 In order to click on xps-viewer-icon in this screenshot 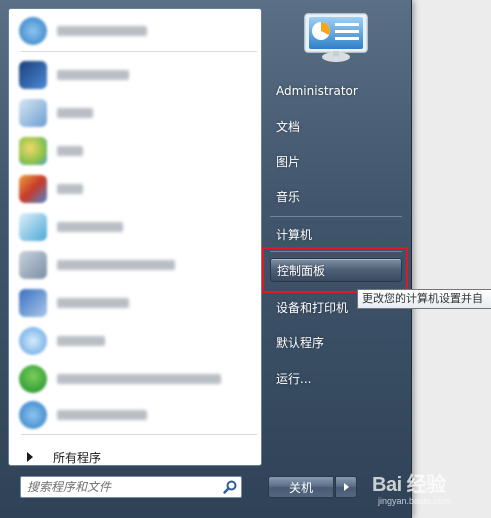, I will do `click(33, 227)`.